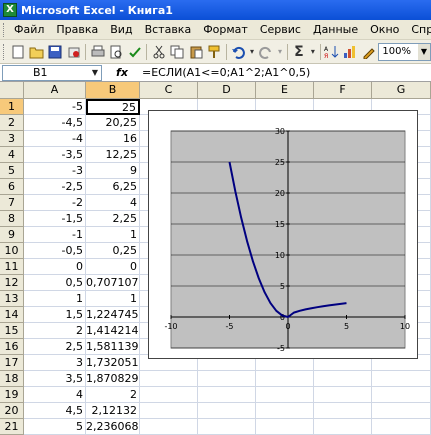 The height and width of the screenshot is (435, 431). What do you see at coordinates (113, 187) in the screenshot?
I see `cell-b: 6,25` at bounding box center [113, 187].